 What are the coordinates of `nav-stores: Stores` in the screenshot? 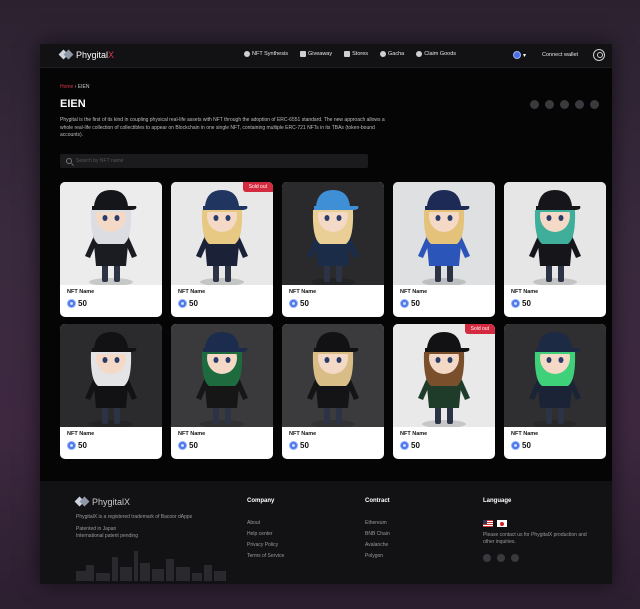 It's located at (356, 54).